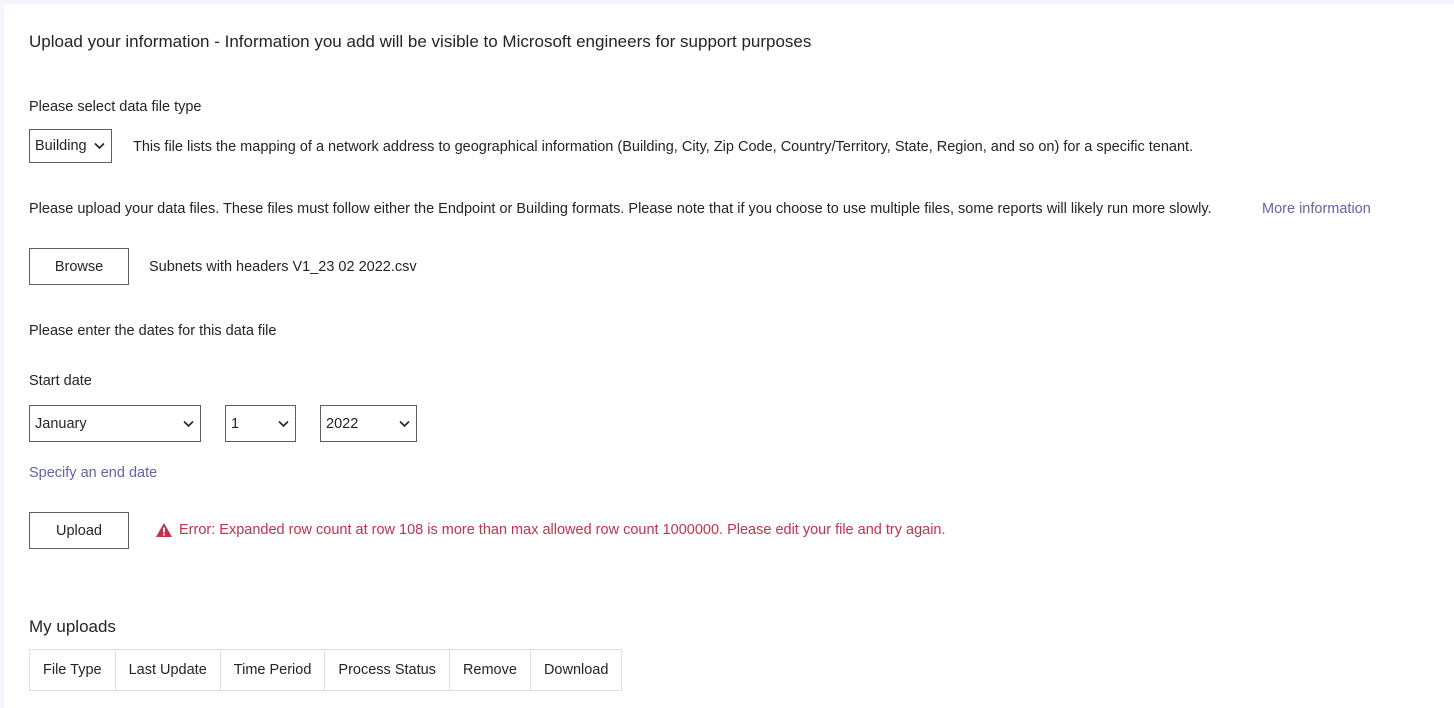 The image size is (1454, 708). What do you see at coordinates (489, 670) in the screenshot?
I see `column-remove: Remove` at bounding box center [489, 670].